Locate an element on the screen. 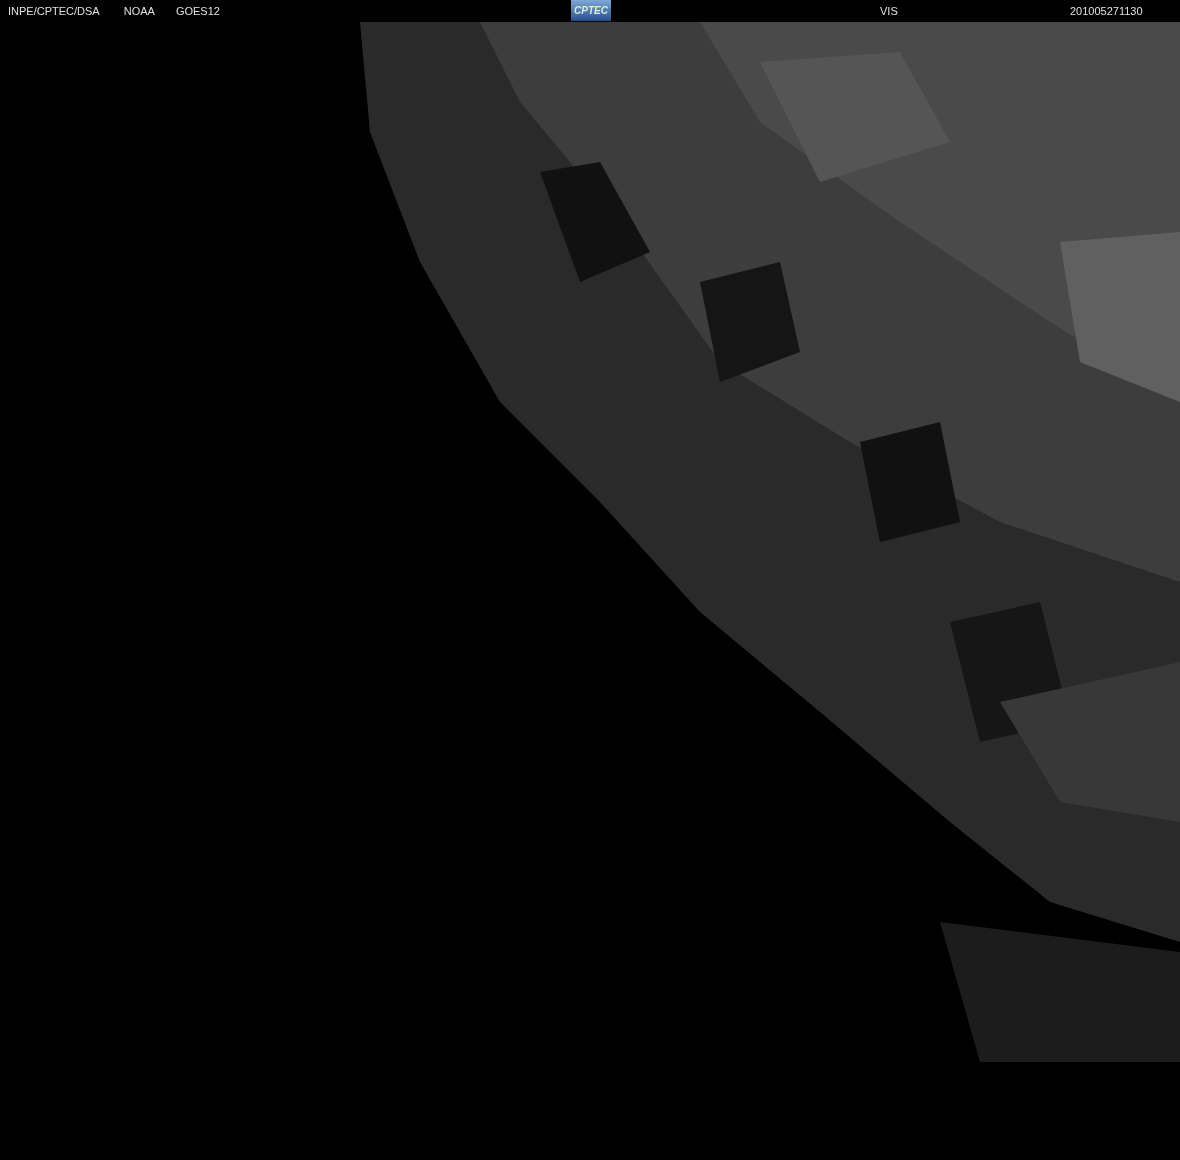  agency-label: NOAA is located at coordinates (139, 11).